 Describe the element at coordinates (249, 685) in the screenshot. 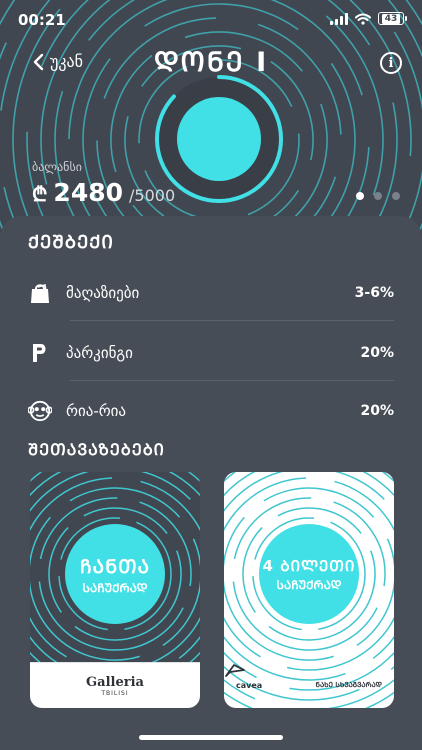

I see `cavea-brand: cavea` at that location.